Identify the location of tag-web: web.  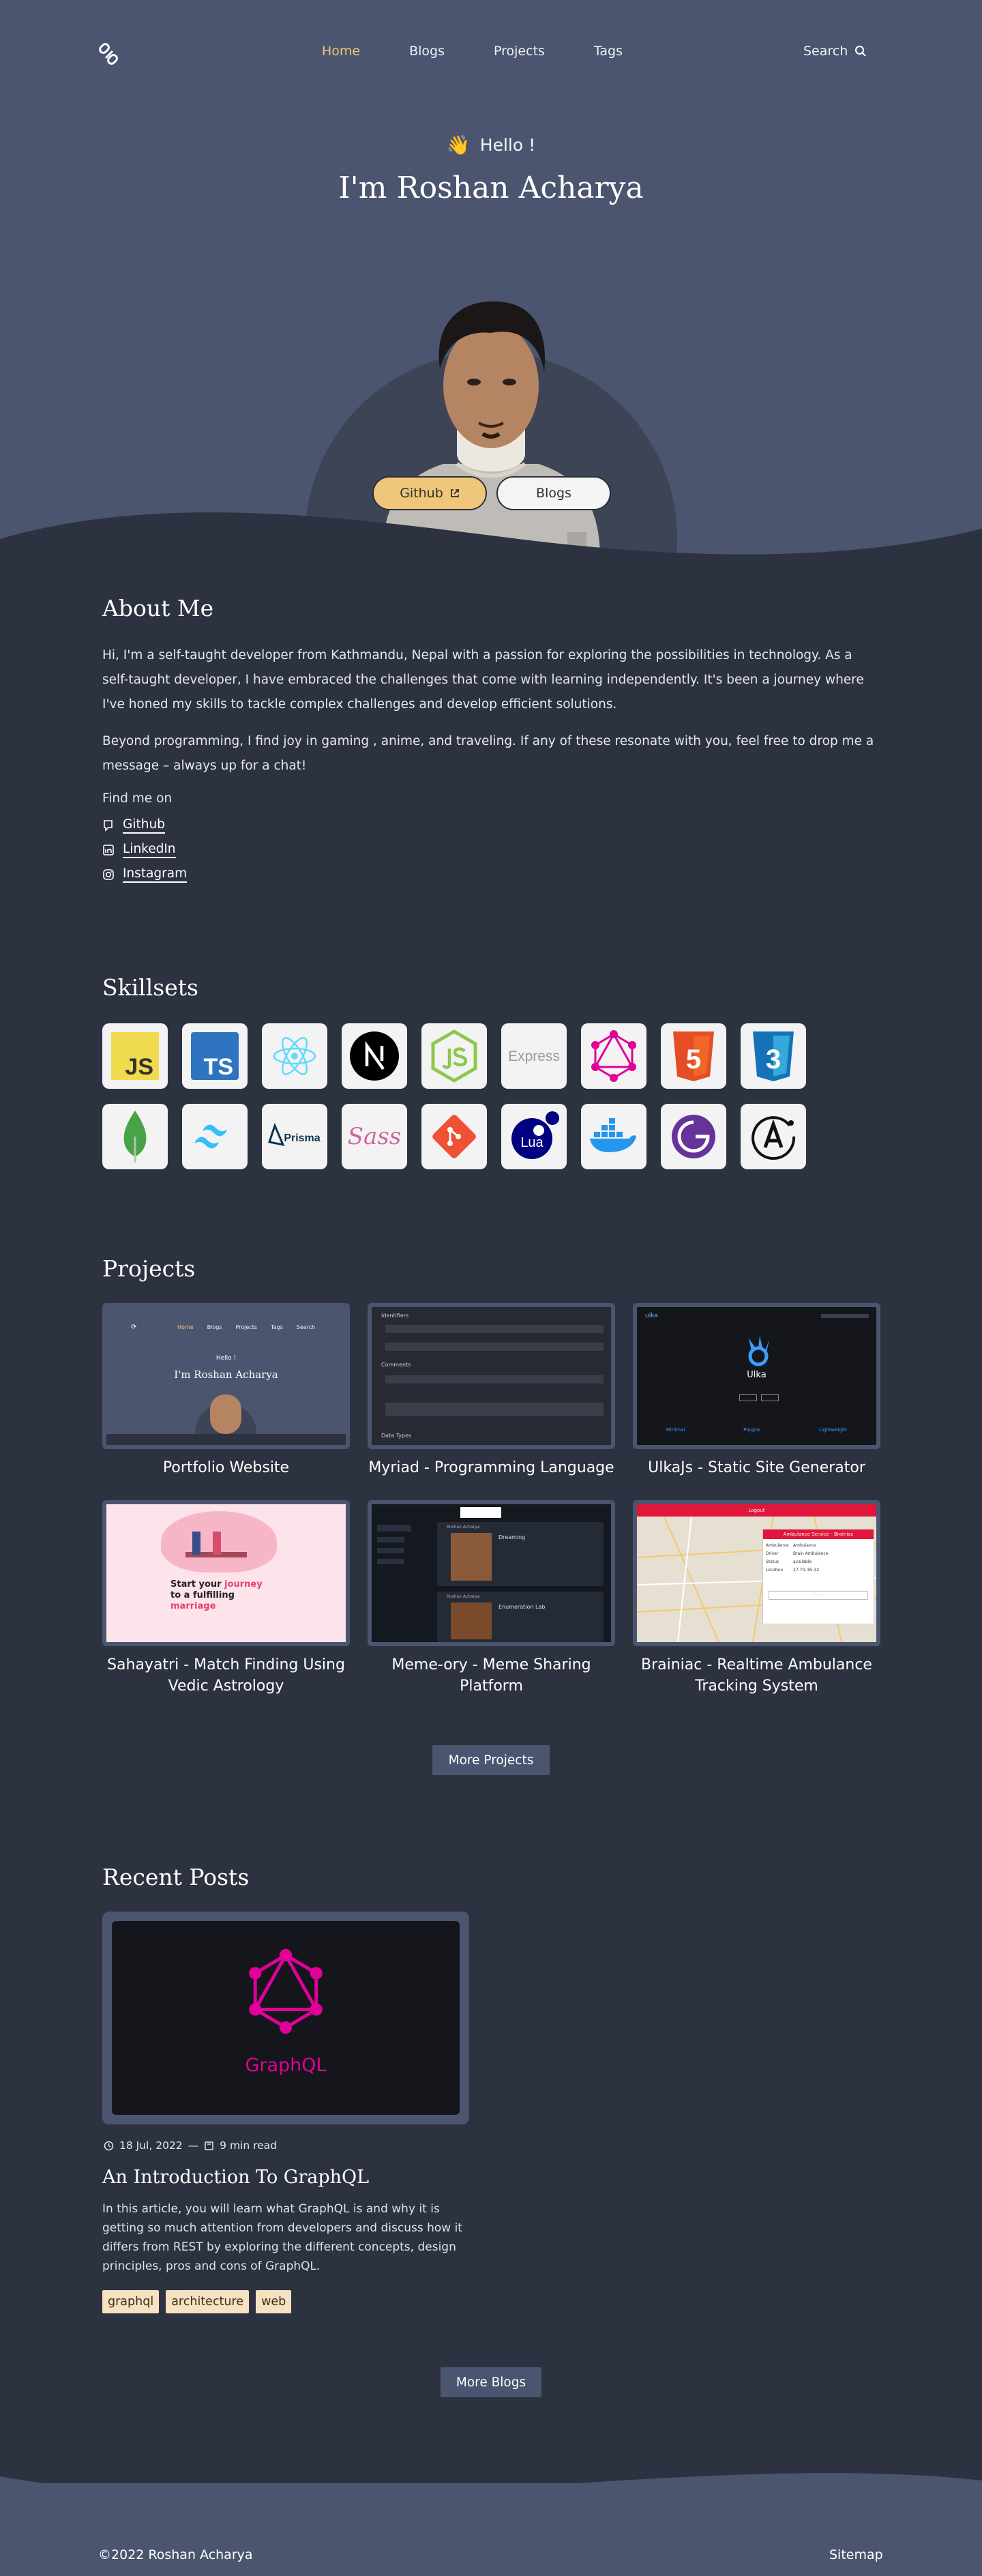
(274, 2301).